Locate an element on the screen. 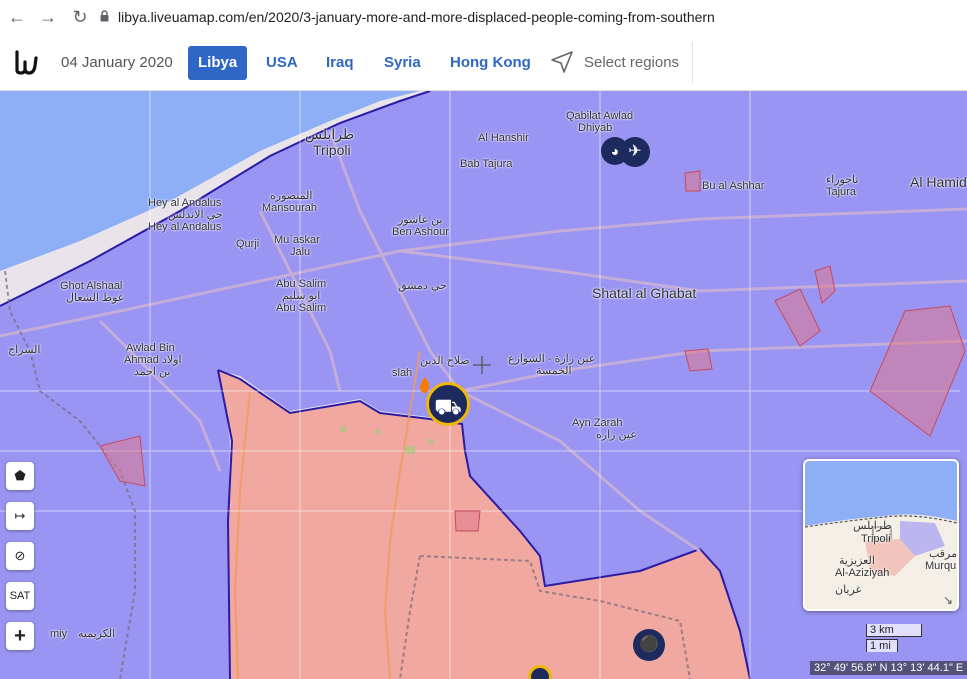 The image size is (967, 679). minimap-tripoli: Tripoli is located at coordinates (876, 539).